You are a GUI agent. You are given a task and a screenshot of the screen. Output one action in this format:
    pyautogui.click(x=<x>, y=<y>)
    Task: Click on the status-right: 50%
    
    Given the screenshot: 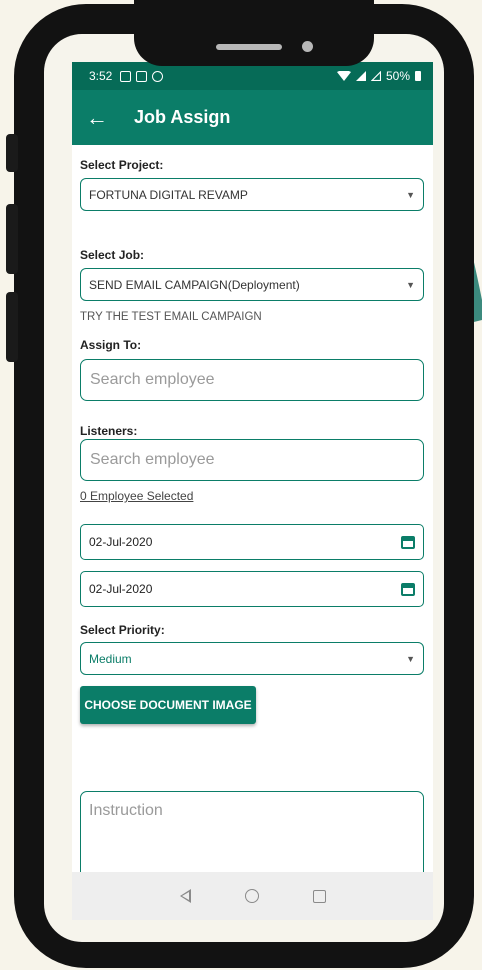 What is the action you would take?
    pyautogui.click(x=378, y=76)
    